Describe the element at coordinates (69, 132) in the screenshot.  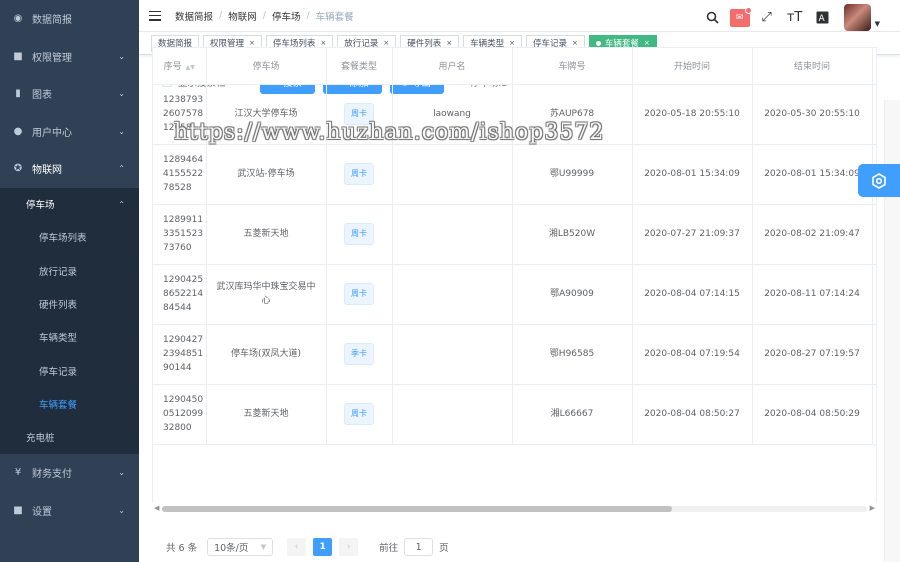
I see `sidebar-item-user-center: ● 用户中心 ⌄` at that location.